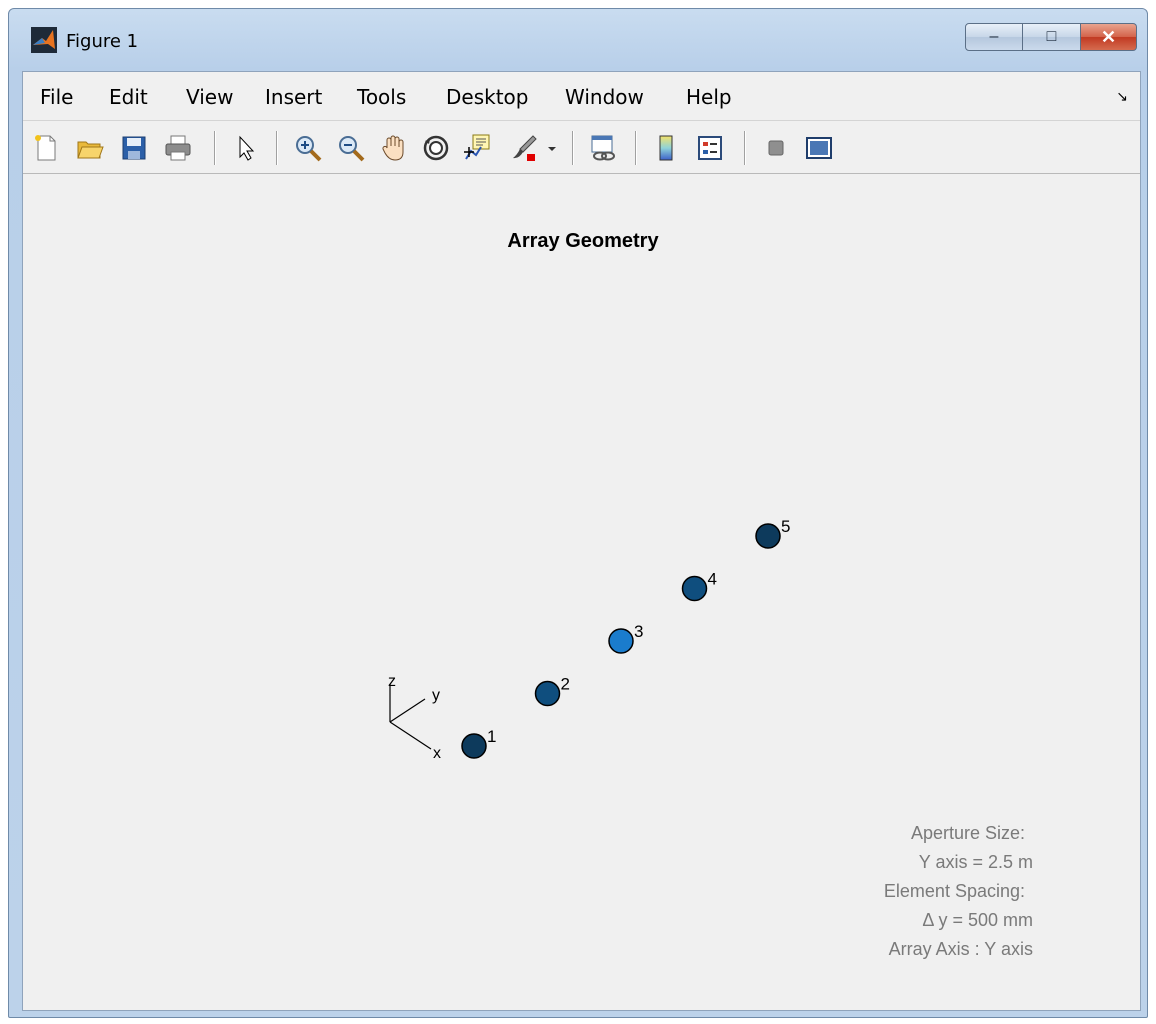  I want to click on axis-label-y: y, so click(436, 695).